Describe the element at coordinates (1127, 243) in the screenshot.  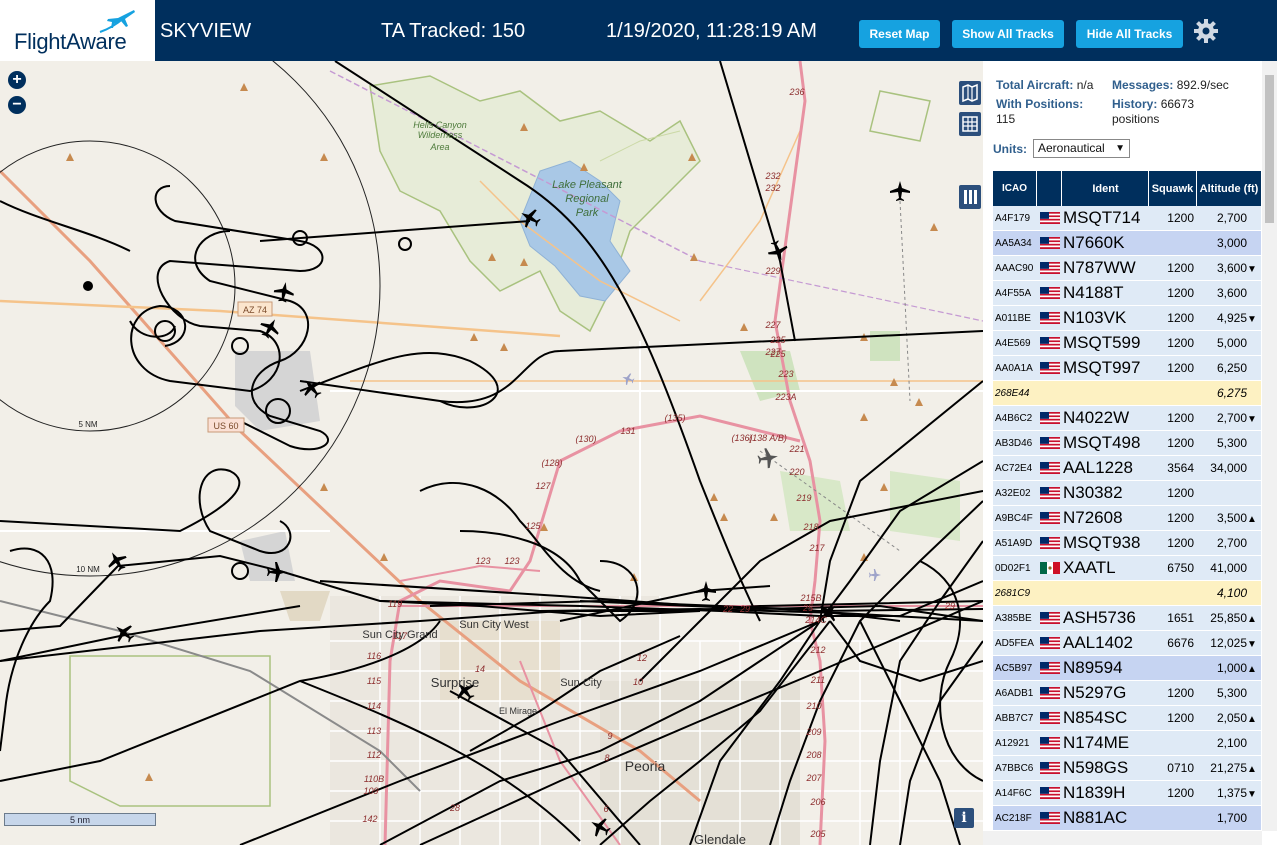
I see `table-row: AA5A34 N7660K 3,000` at that location.